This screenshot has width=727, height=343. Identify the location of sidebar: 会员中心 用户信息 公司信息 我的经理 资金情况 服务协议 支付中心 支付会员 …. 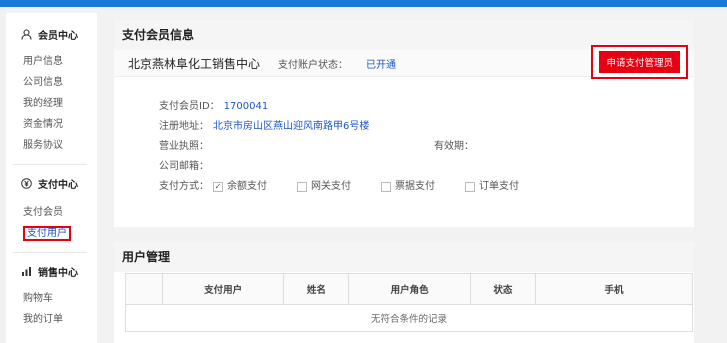
(51, 178).